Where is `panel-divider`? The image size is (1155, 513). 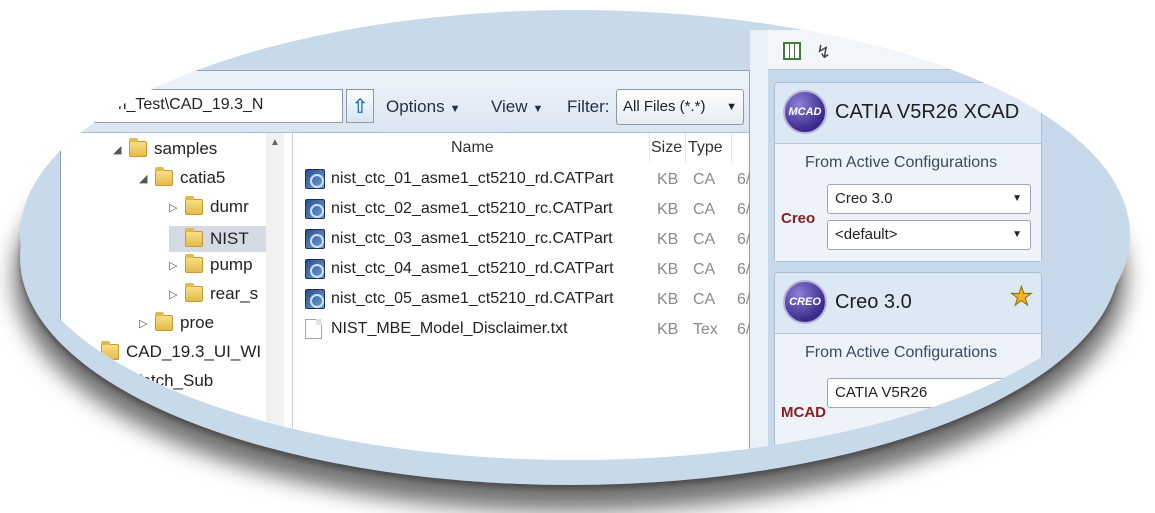
panel-divider is located at coordinates (760, 245).